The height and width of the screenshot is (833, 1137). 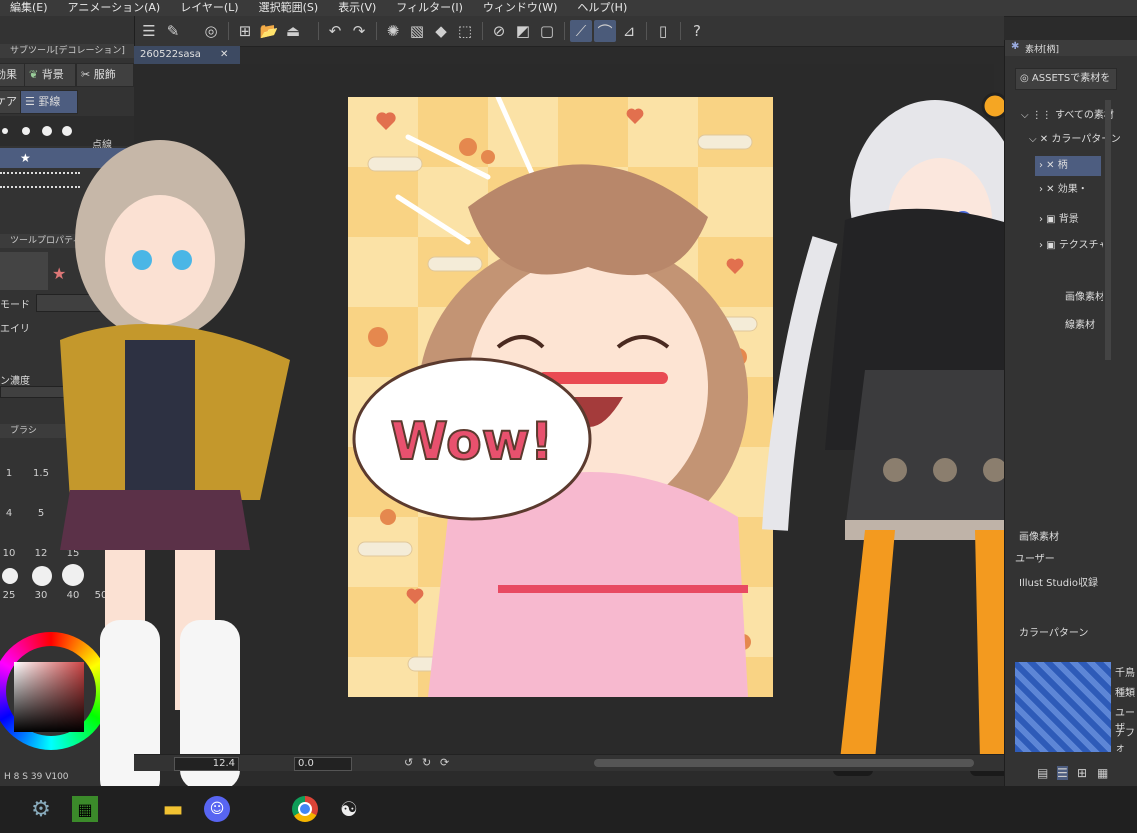 I want to click on assets-button: ◎ ASSETSで素材を, so click(x=1066, y=79).